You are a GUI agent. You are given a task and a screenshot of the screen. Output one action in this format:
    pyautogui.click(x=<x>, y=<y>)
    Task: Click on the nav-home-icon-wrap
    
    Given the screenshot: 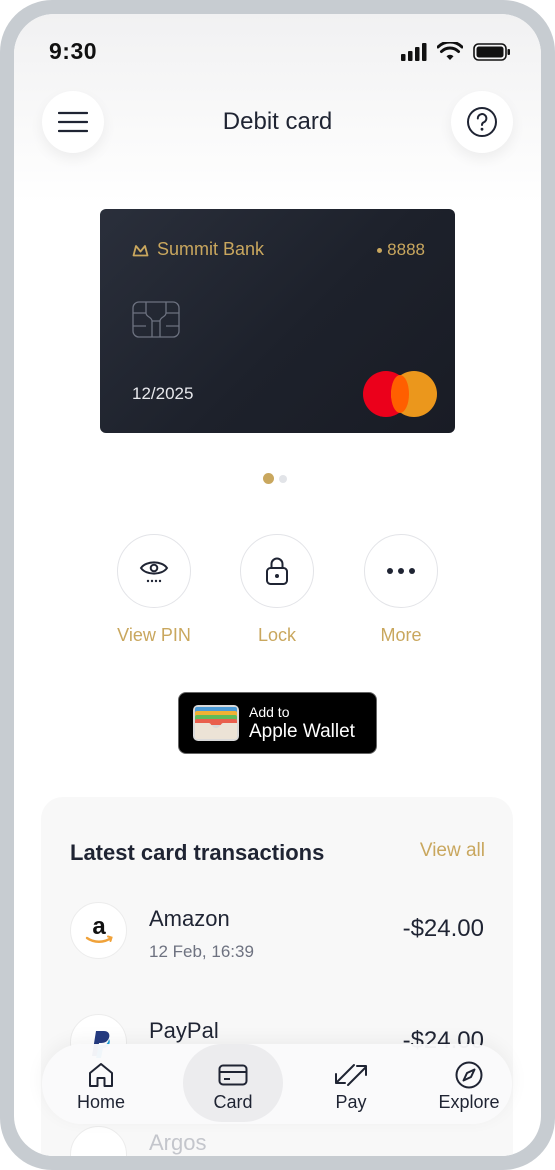 What is the action you would take?
    pyautogui.click(x=101, y=1075)
    